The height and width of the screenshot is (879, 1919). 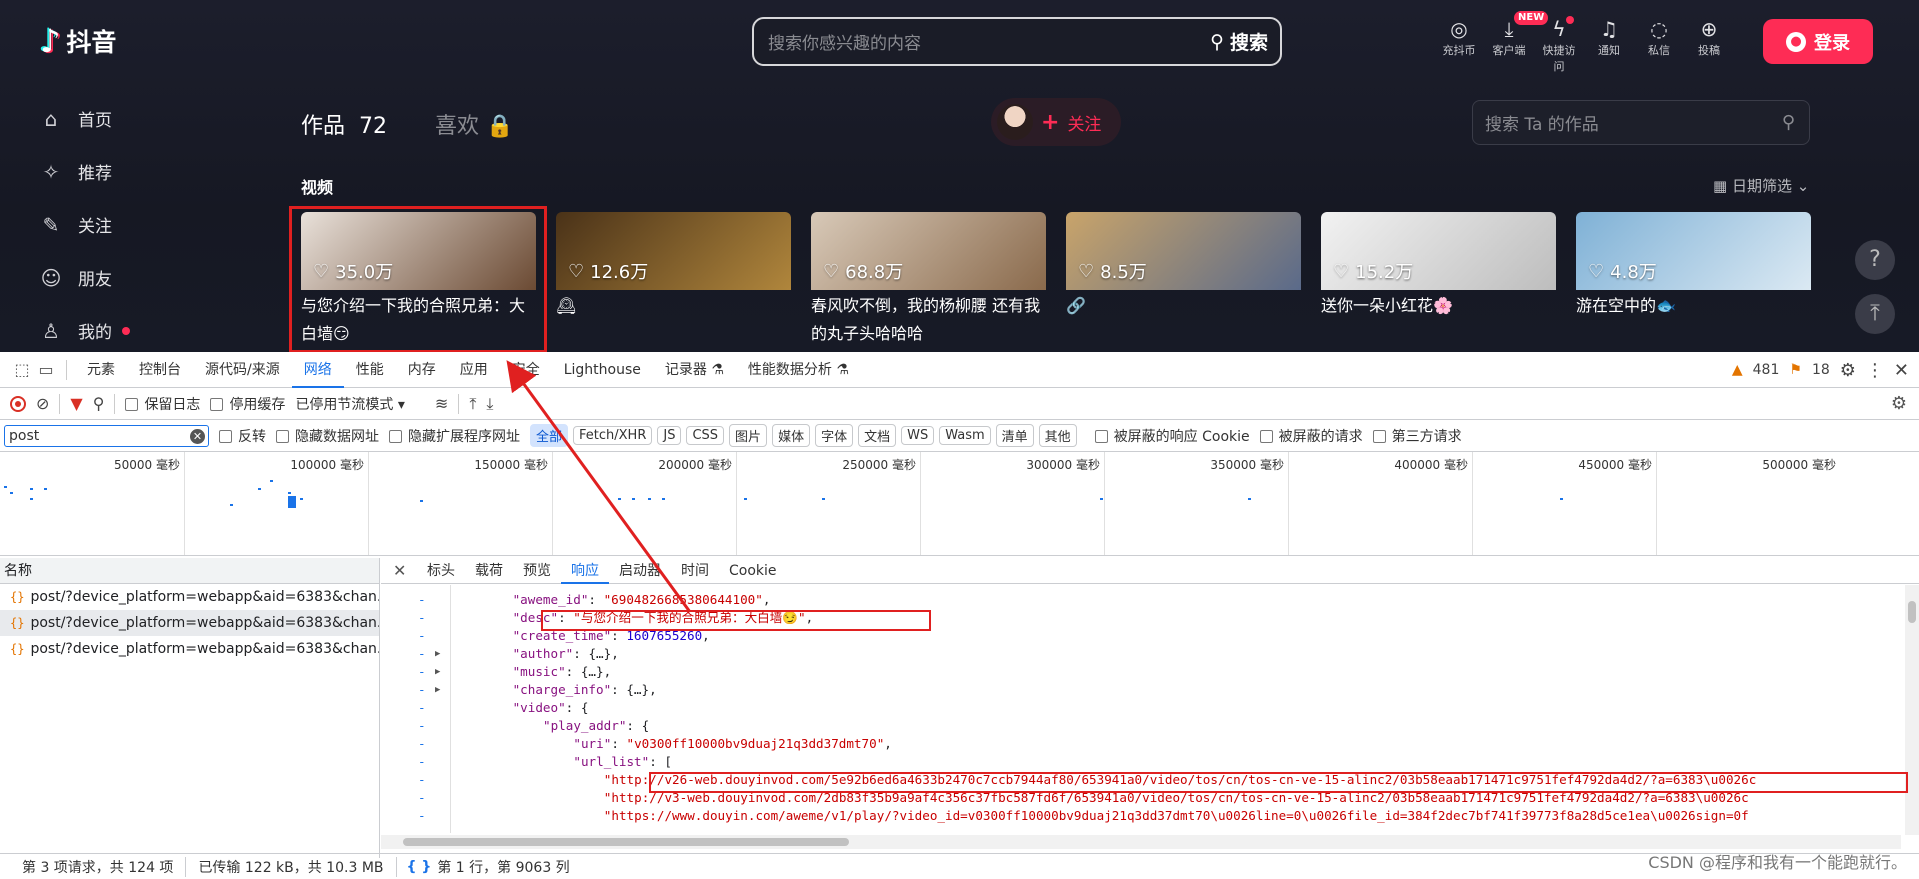 What do you see at coordinates (489, 404) in the screenshot?
I see `export-icon: ⤓` at bounding box center [489, 404].